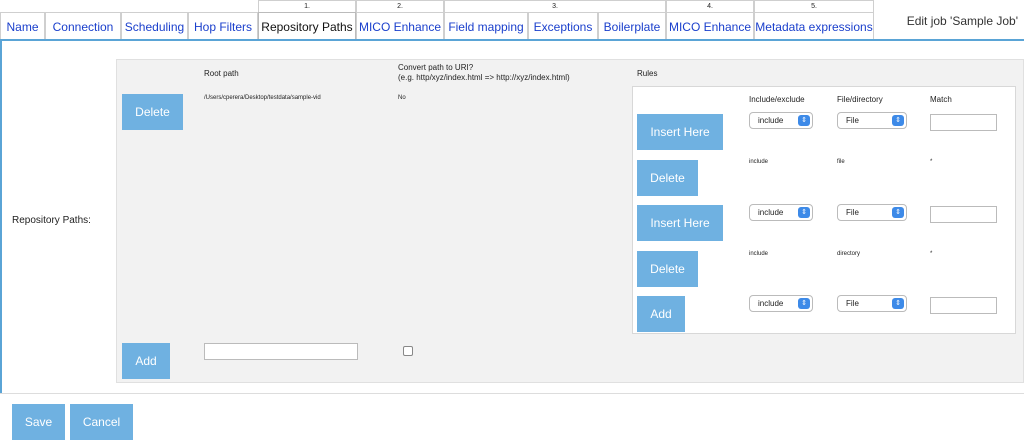 The image size is (1024, 440). What do you see at coordinates (512, 40) in the screenshot?
I see `tab-divider` at bounding box center [512, 40].